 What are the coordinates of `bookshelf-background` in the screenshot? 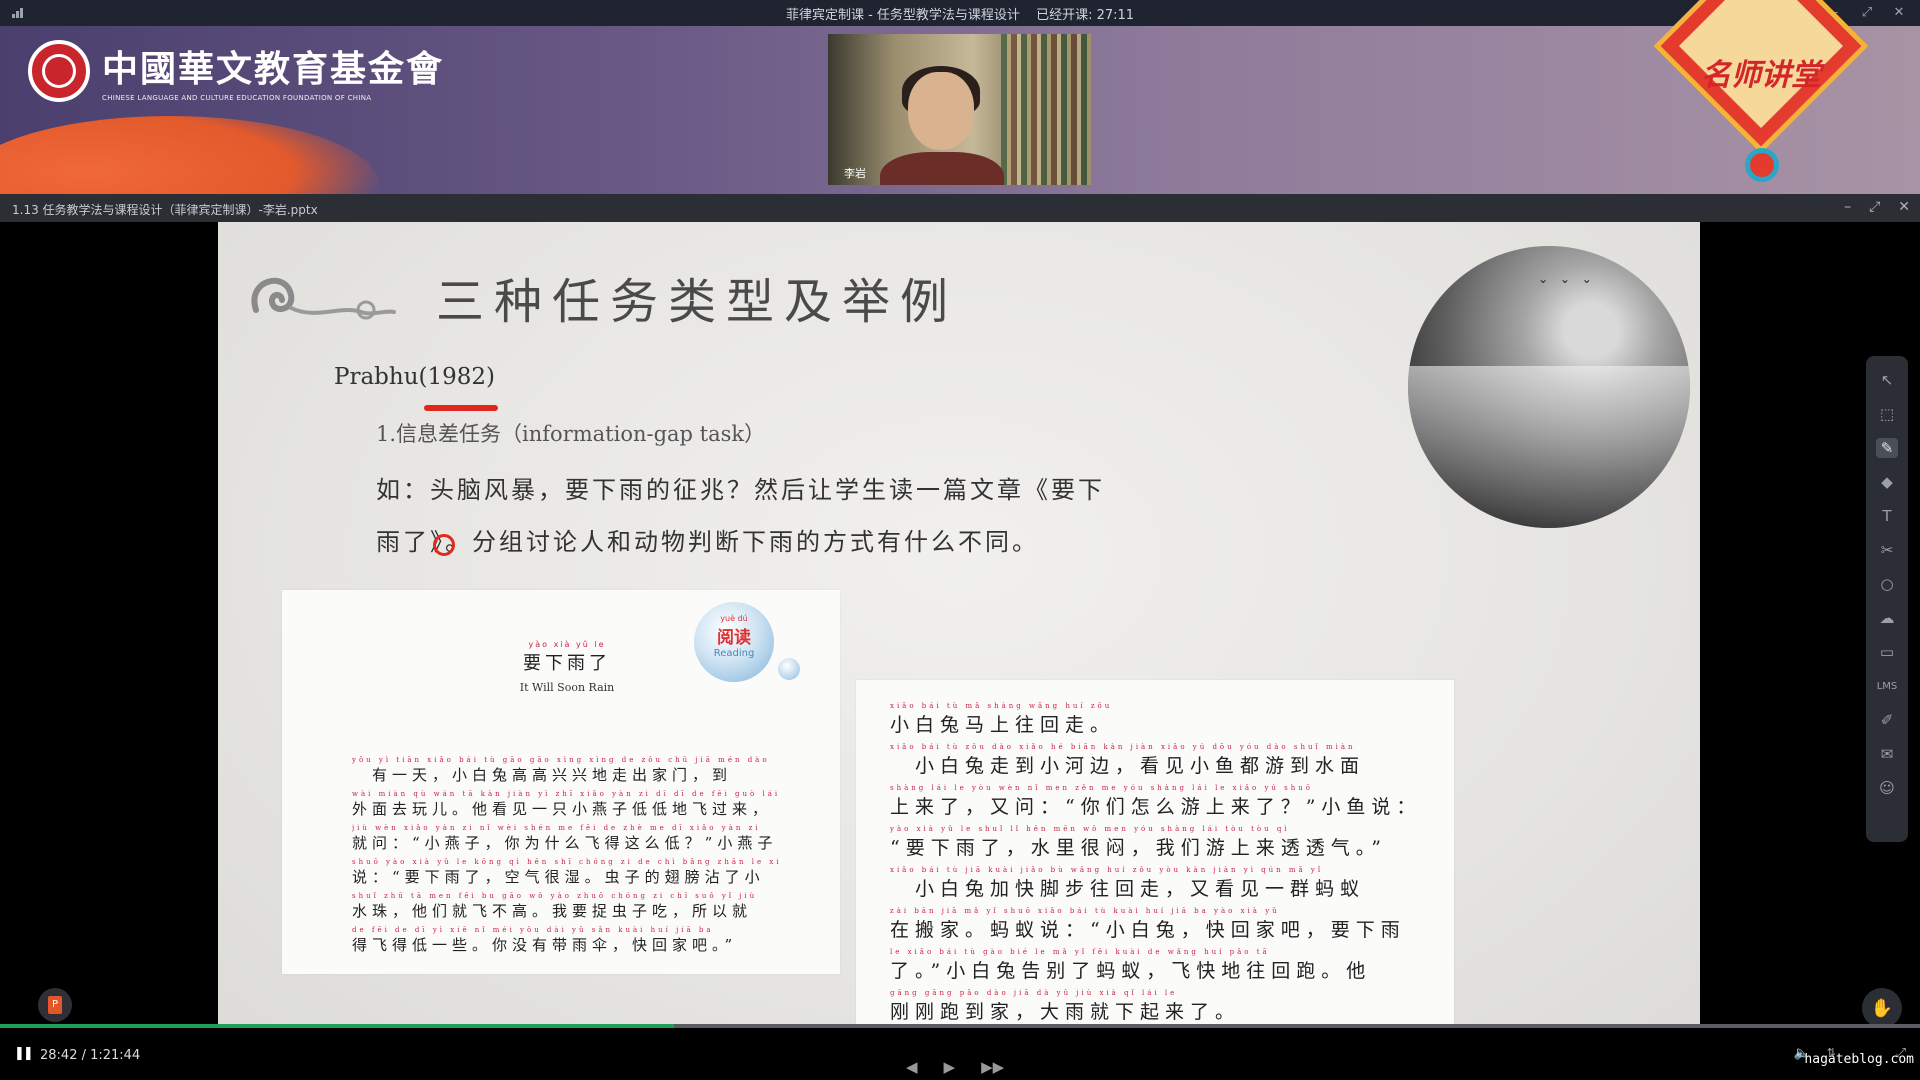 It's located at (1046, 109).